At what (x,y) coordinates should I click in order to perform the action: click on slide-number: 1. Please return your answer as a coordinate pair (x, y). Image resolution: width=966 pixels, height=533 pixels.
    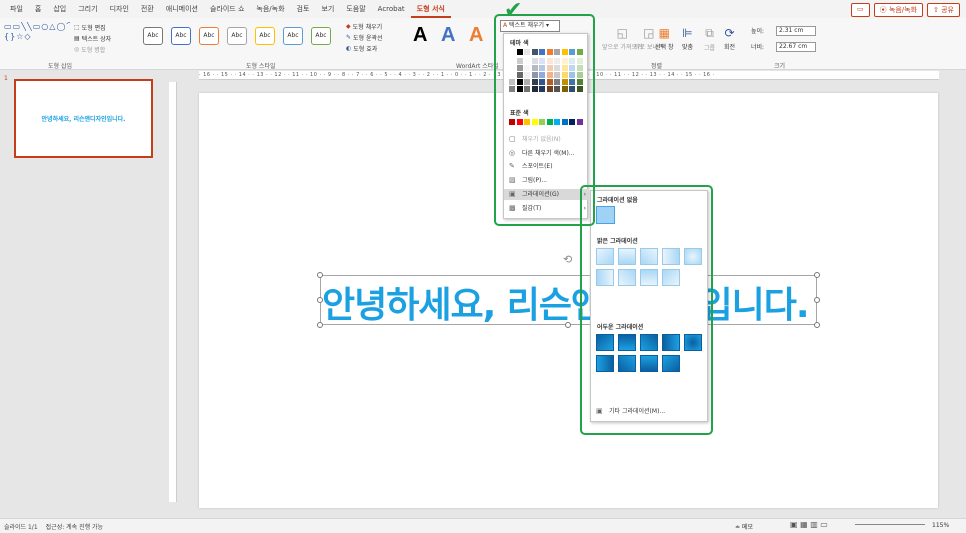
    Looking at the image, I should click on (6, 78).